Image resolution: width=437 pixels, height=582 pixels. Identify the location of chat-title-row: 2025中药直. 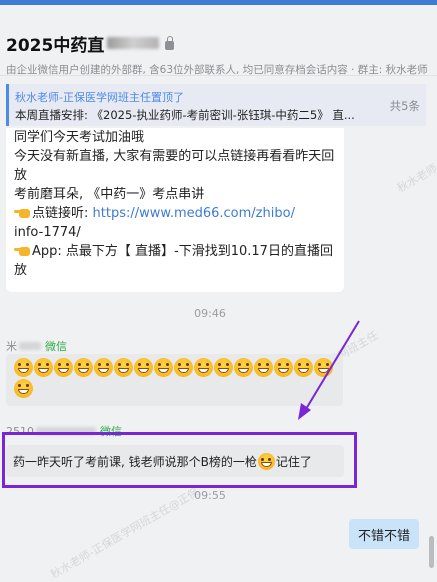
(90, 43).